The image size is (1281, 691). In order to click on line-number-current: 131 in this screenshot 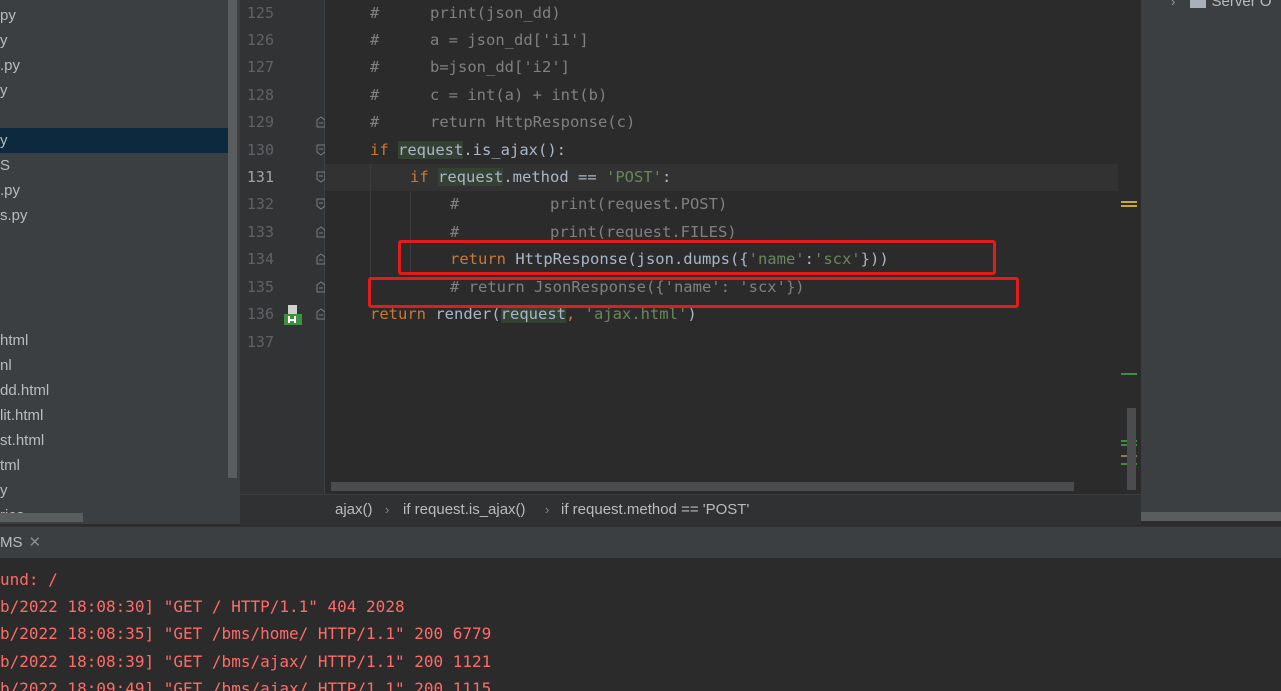, I will do `click(260, 177)`.